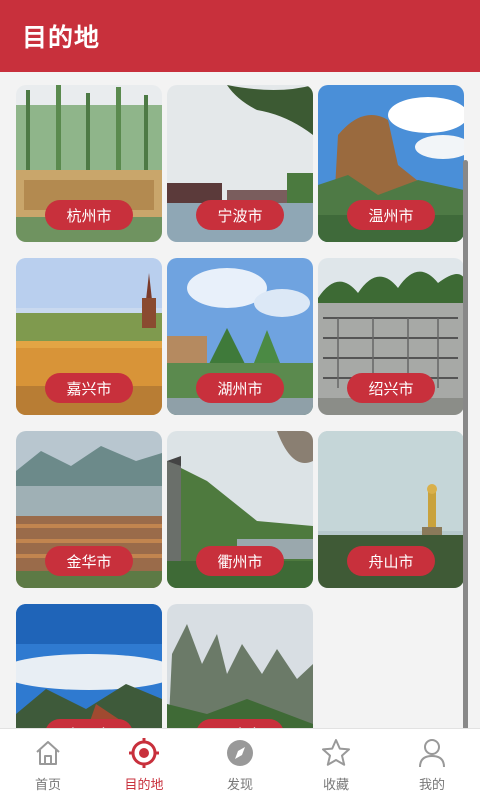 Image resolution: width=480 pixels, height=800 pixels. Describe the element at coordinates (240, 36) in the screenshot. I see `header-bar: 目的地` at that location.